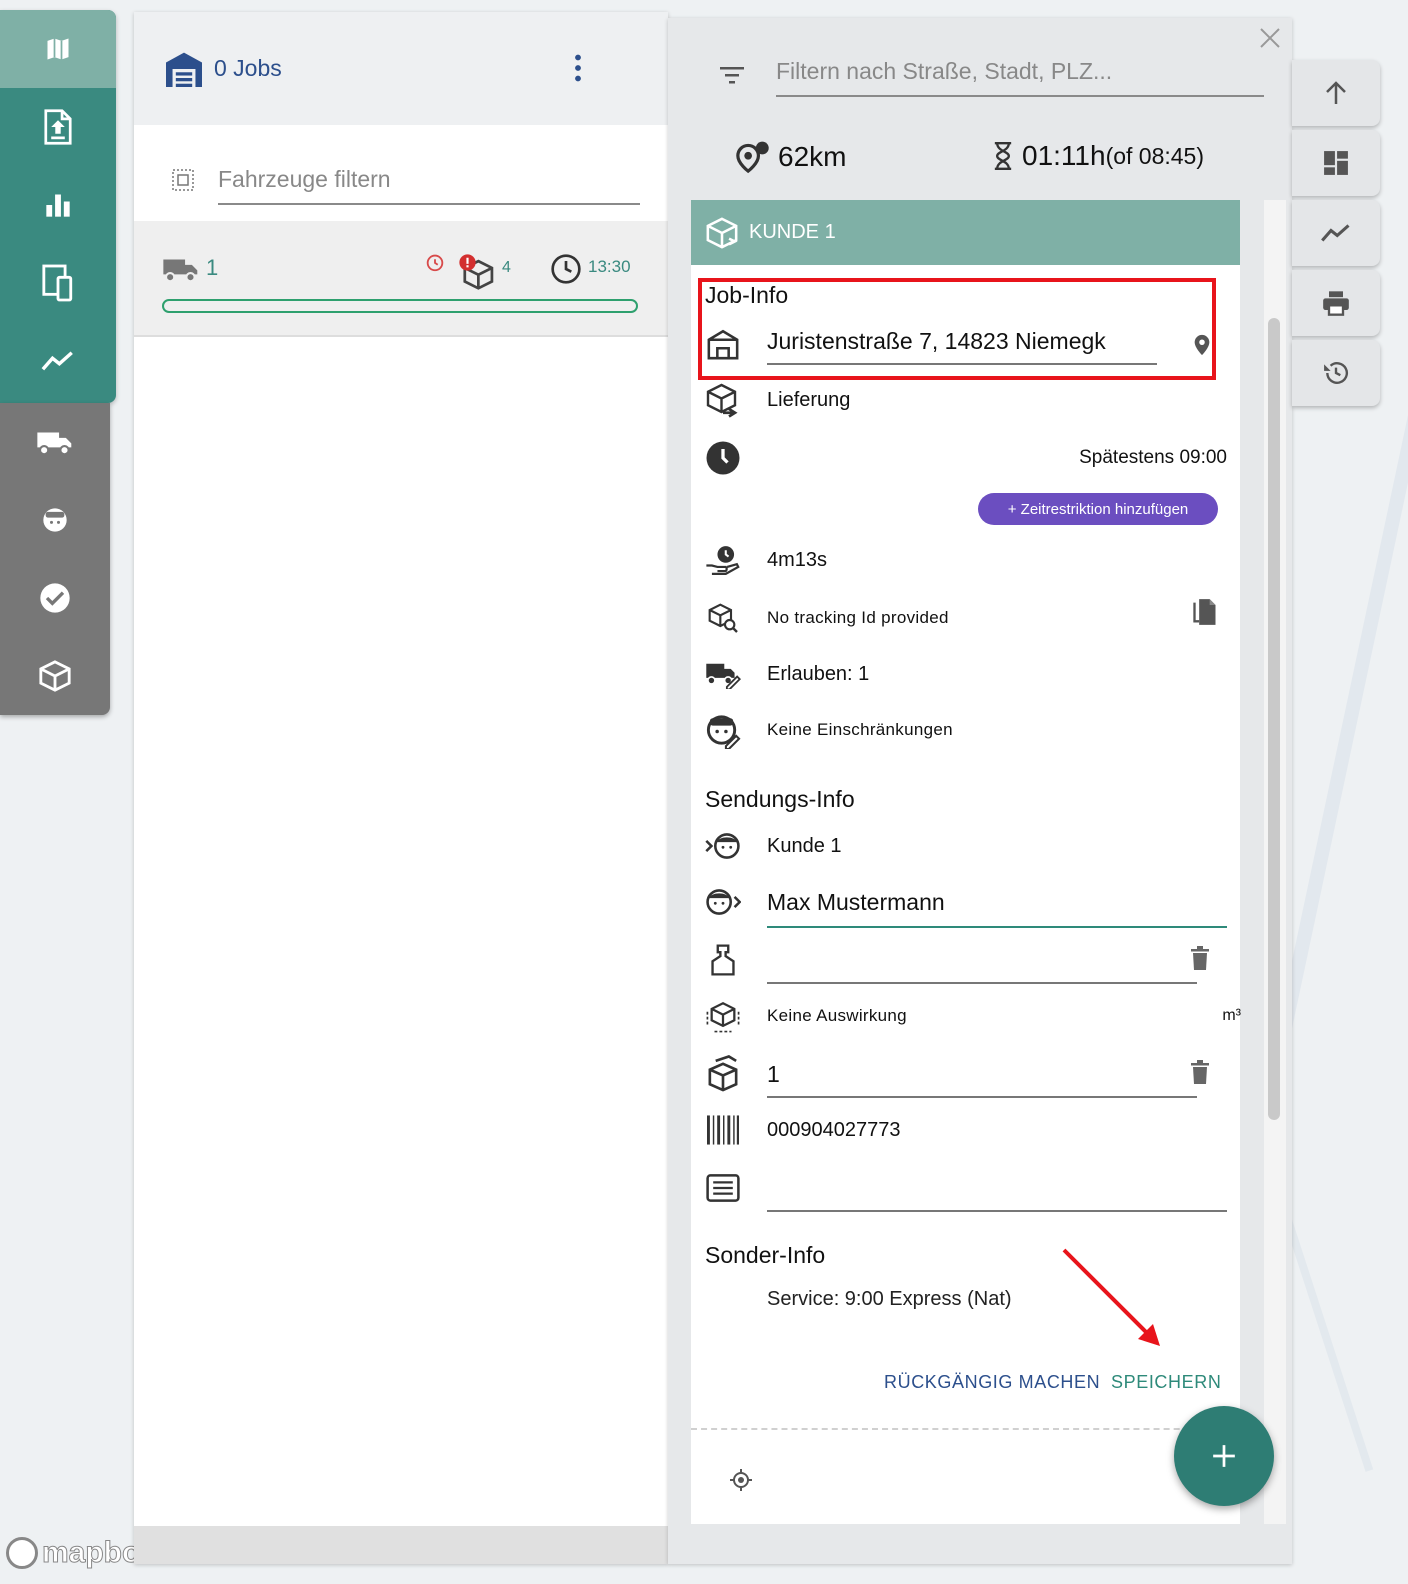 Image resolution: width=1408 pixels, height=1584 pixels. Describe the element at coordinates (184, 69) in the screenshot. I see `warehouse-icon` at that location.